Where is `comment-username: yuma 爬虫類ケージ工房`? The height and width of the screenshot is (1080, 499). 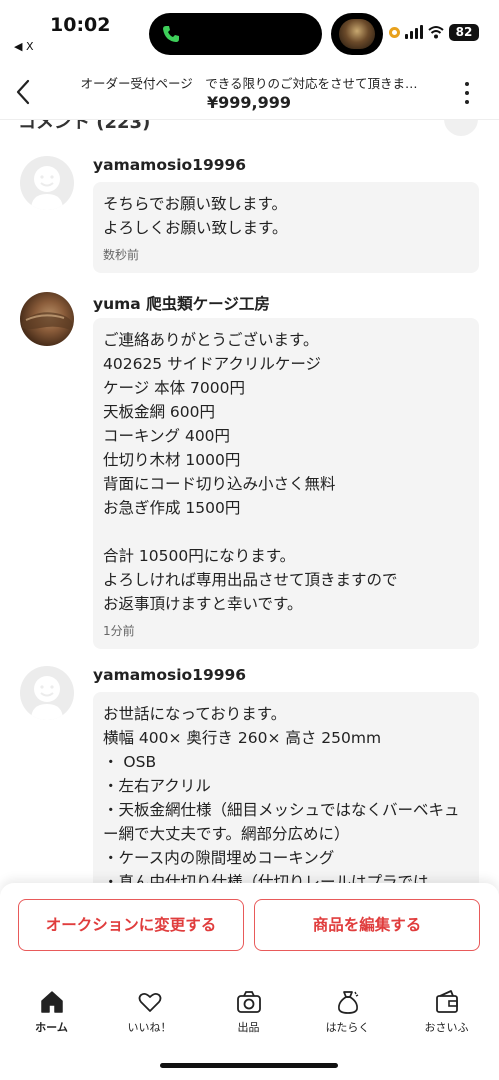
comment-username: yuma 爬虫類ケージ工房 is located at coordinates (181, 303).